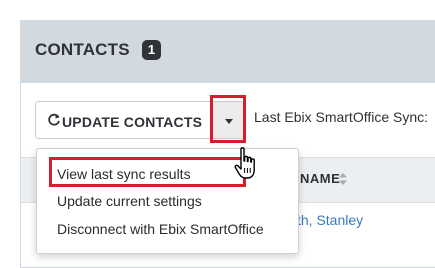 The image size is (435, 268). I want to click on contact-name-link: th, Stanley, so click(330, 220).